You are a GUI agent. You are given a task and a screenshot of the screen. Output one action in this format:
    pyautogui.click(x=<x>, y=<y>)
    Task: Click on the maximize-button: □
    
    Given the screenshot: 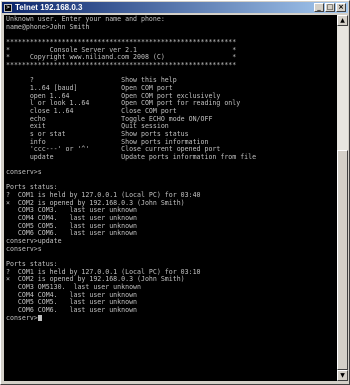 What is the action you would take?
    pyautogui.click(x=330, y=7)
    